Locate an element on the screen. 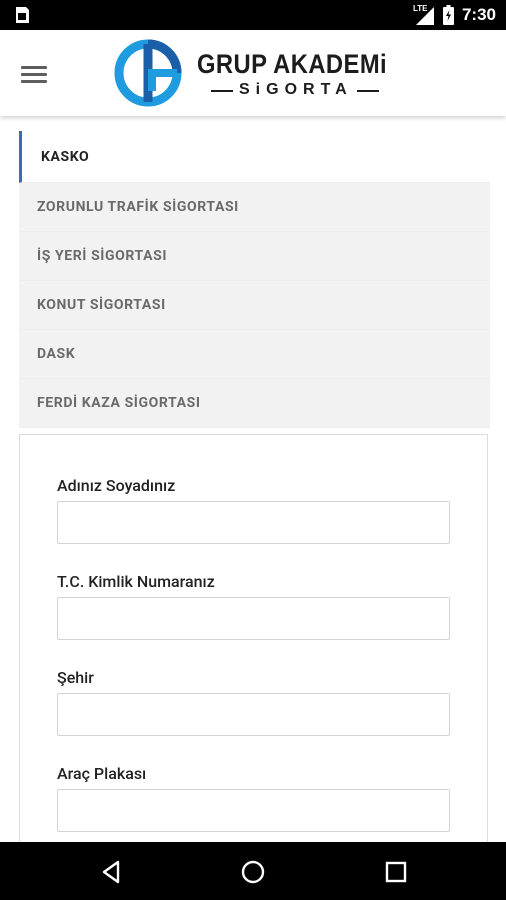 The height and width of the screenshot is (900, 506). status-time: 7:30 is located at coordinates (478, 14).